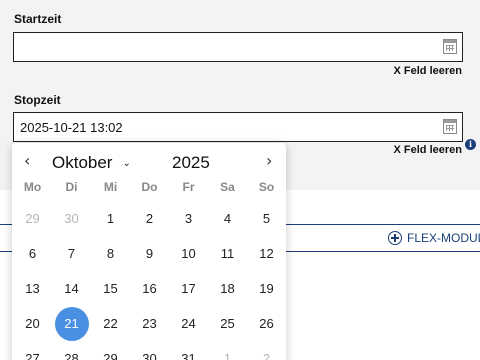  I want to click on calendar-day: 23, so click(149, 323).